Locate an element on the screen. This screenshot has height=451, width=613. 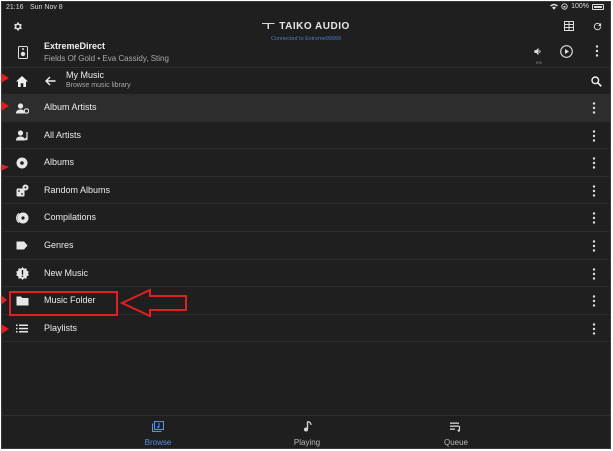
list-item-label: All Artists is located at coordinates (63, 134).